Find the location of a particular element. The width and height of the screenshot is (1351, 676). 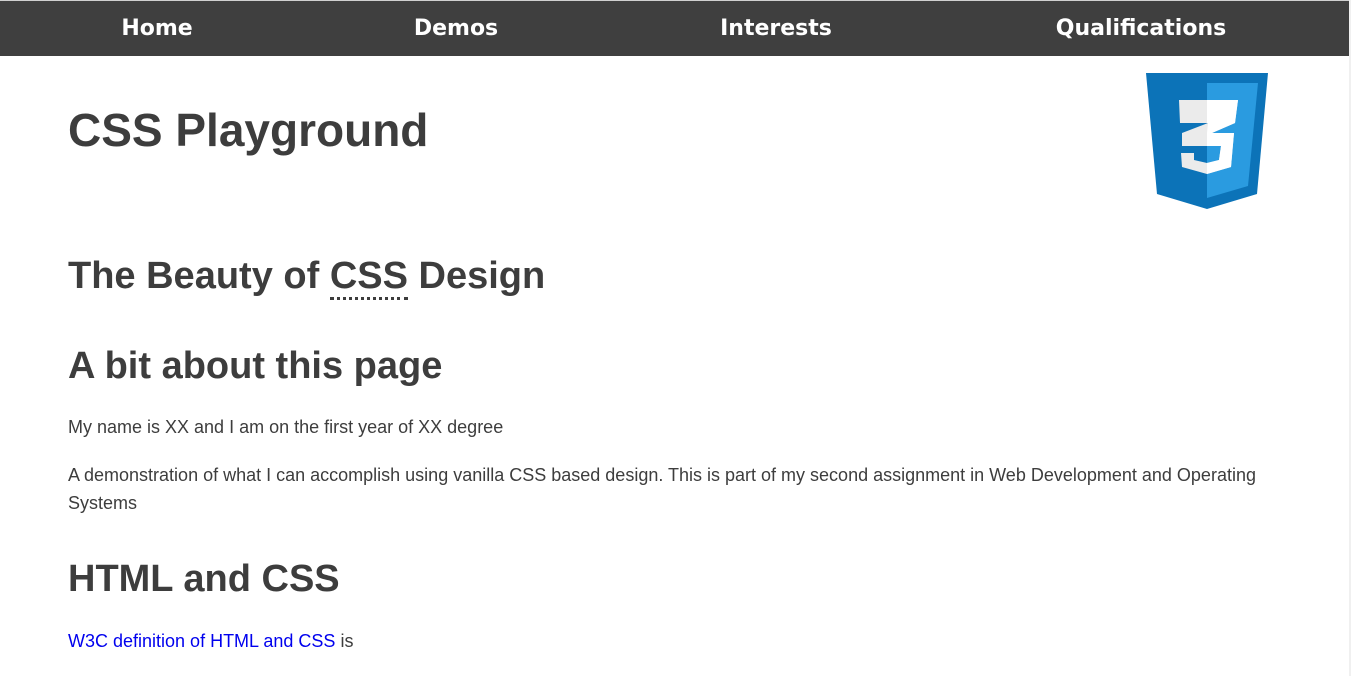

section-heading-beauty: The Beauty of CSS Design is located at coordinates (307, 277).